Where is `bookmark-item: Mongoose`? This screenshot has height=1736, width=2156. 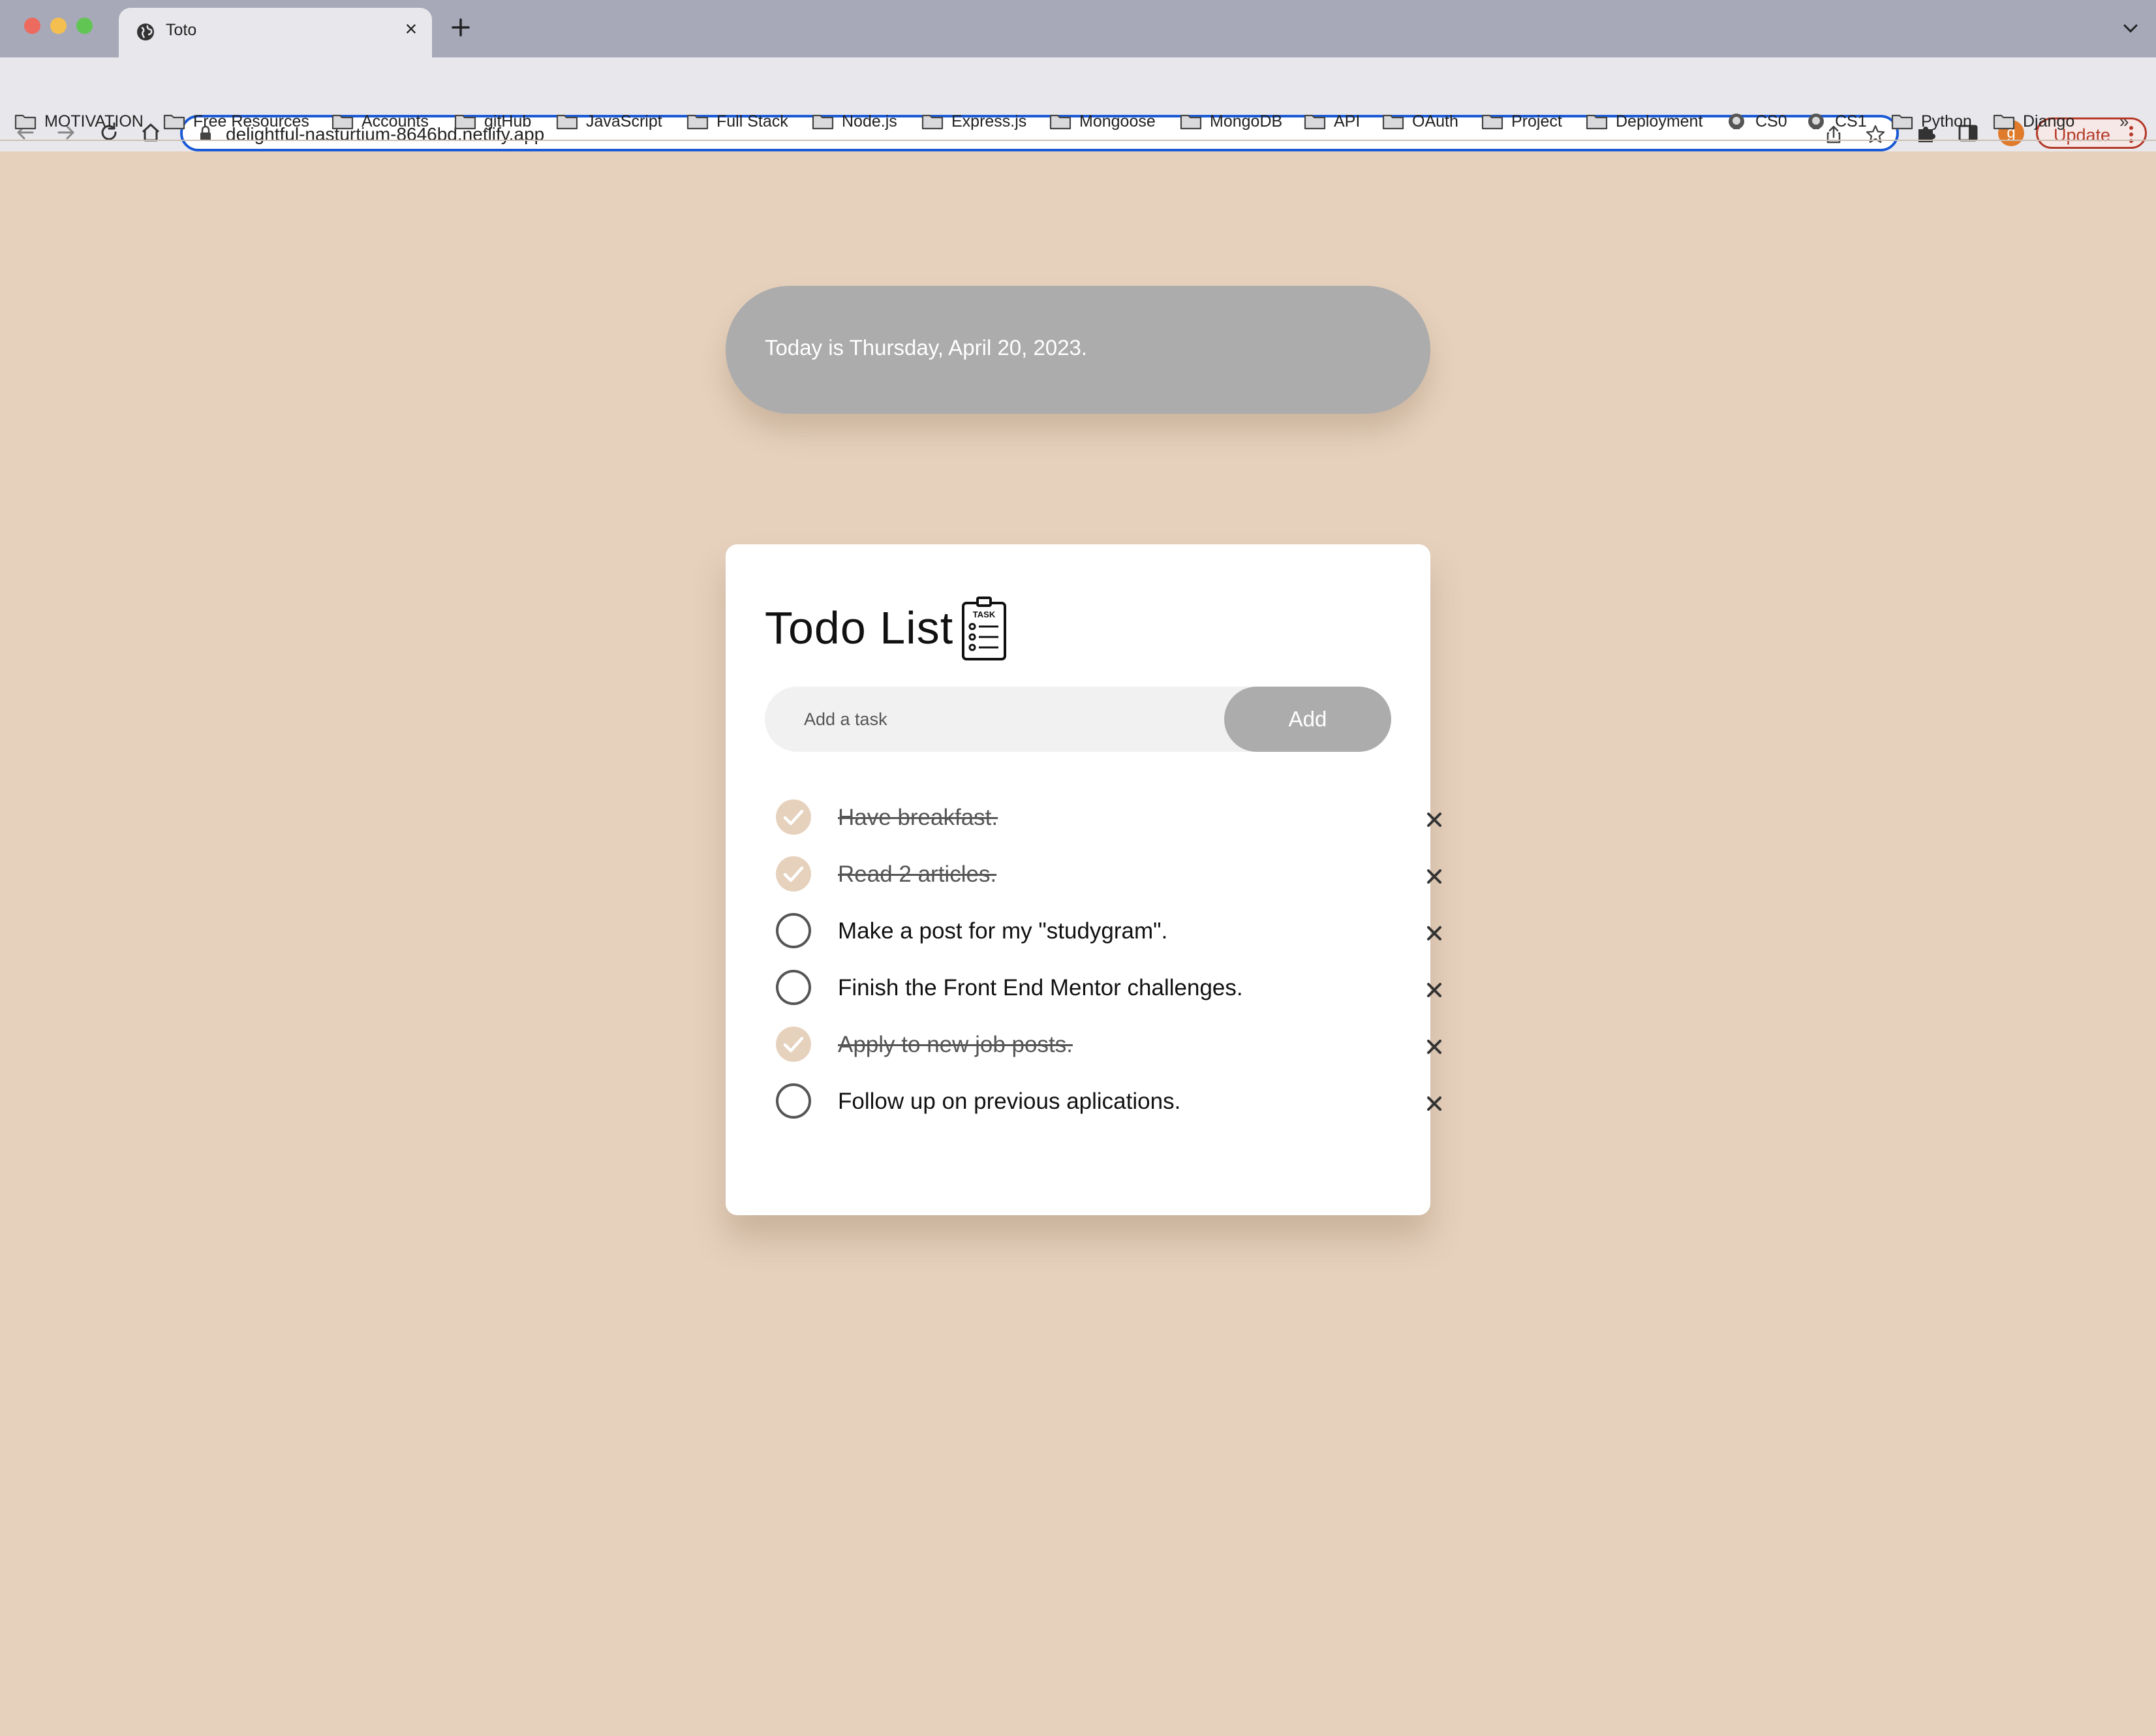
bookmark-item: Mongoose is located at coordinates (1103, 121).